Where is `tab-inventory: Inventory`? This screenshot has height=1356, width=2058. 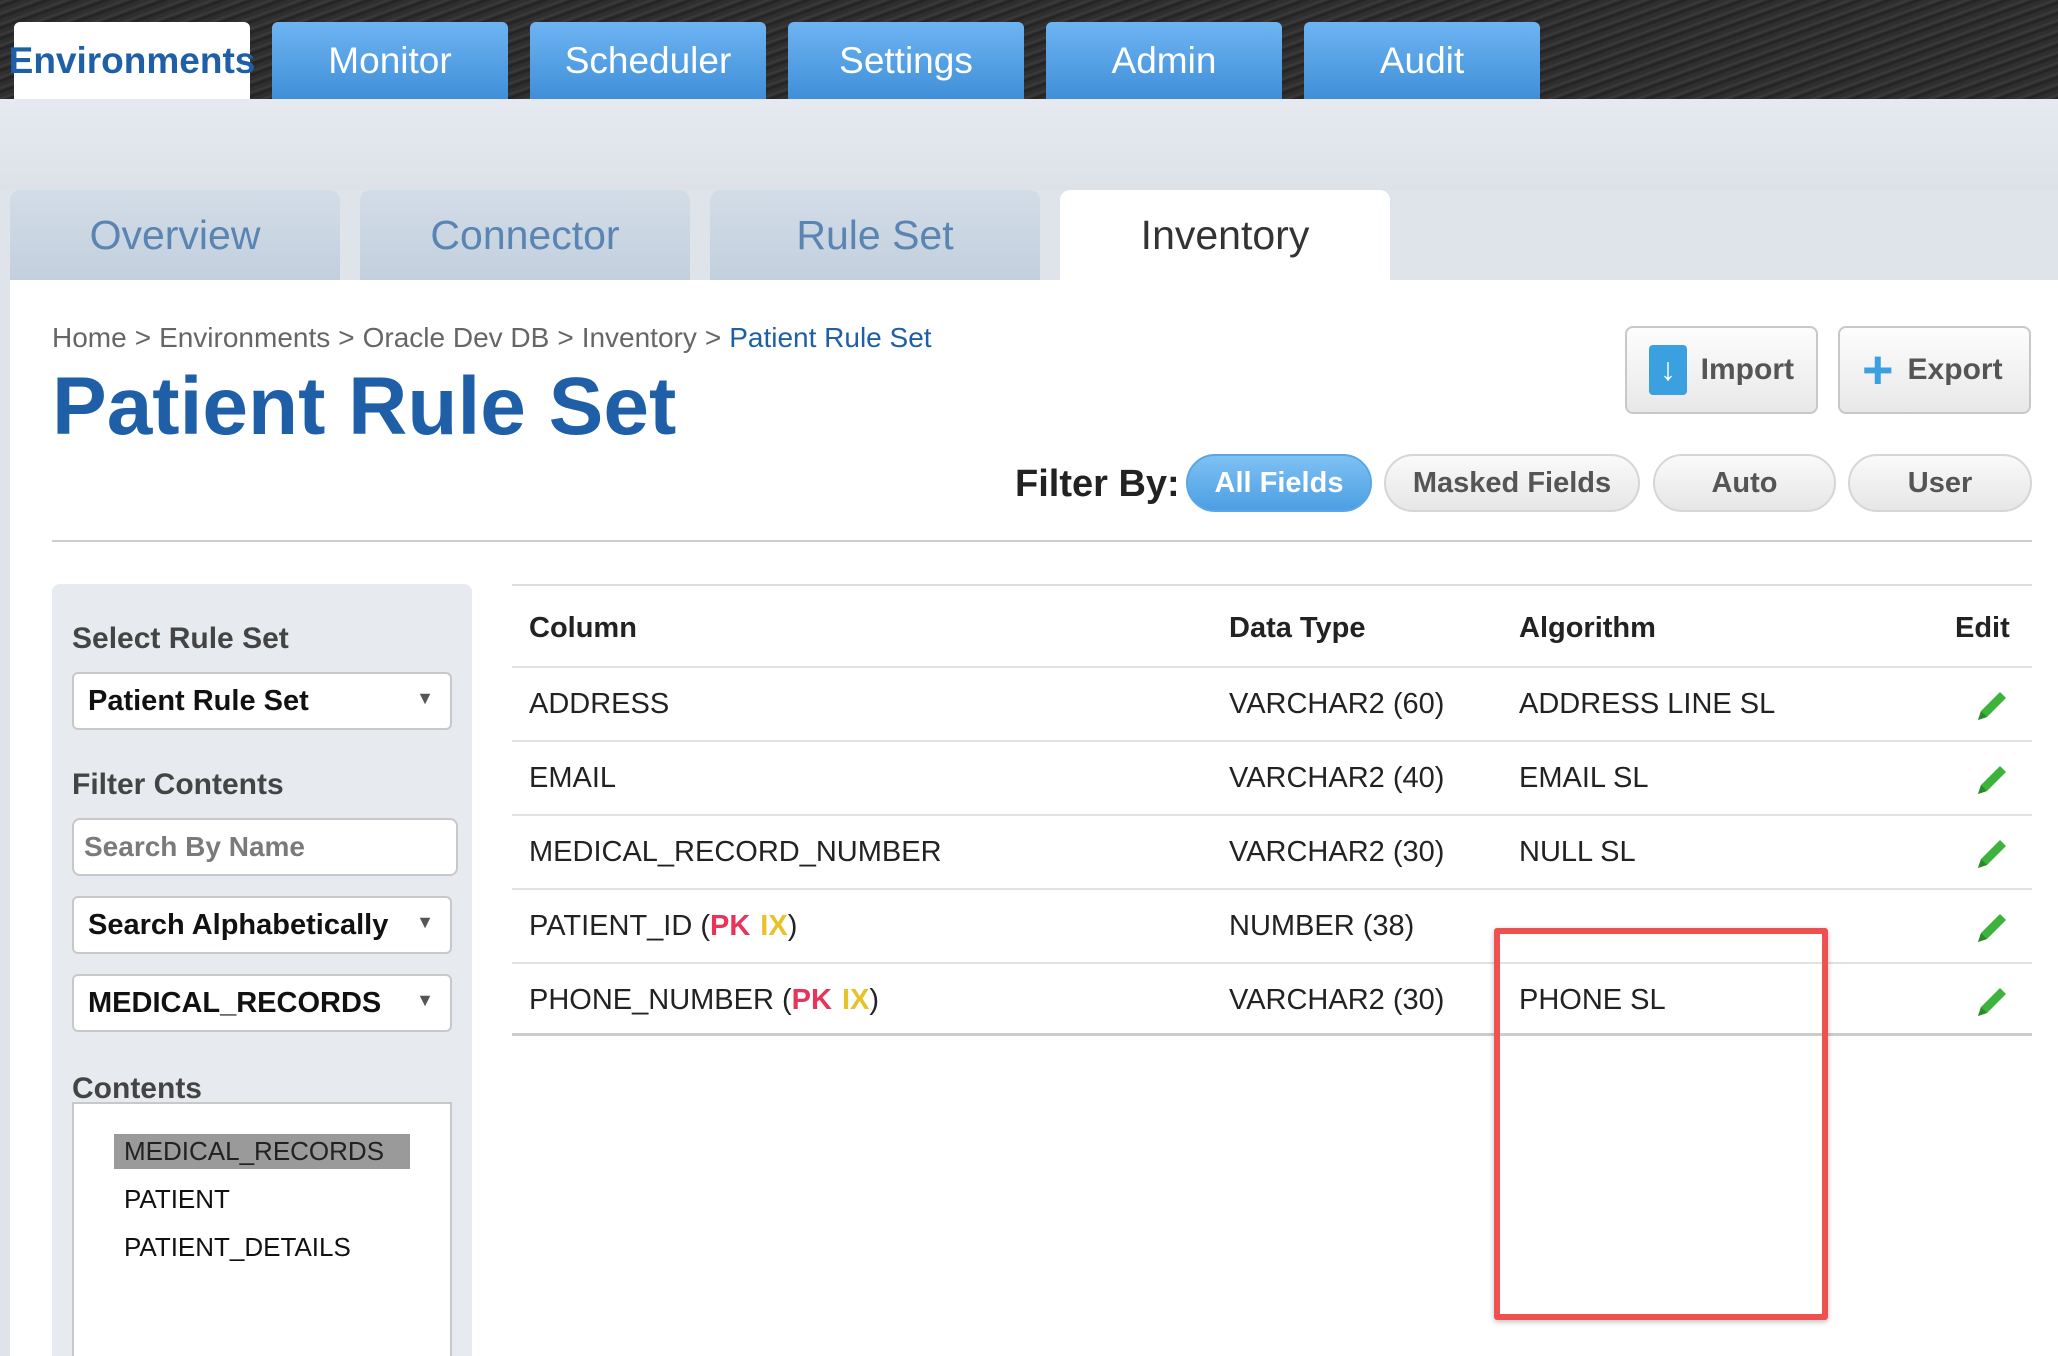
tab-inventory: Inventory is located at coordinates (1225, 235).